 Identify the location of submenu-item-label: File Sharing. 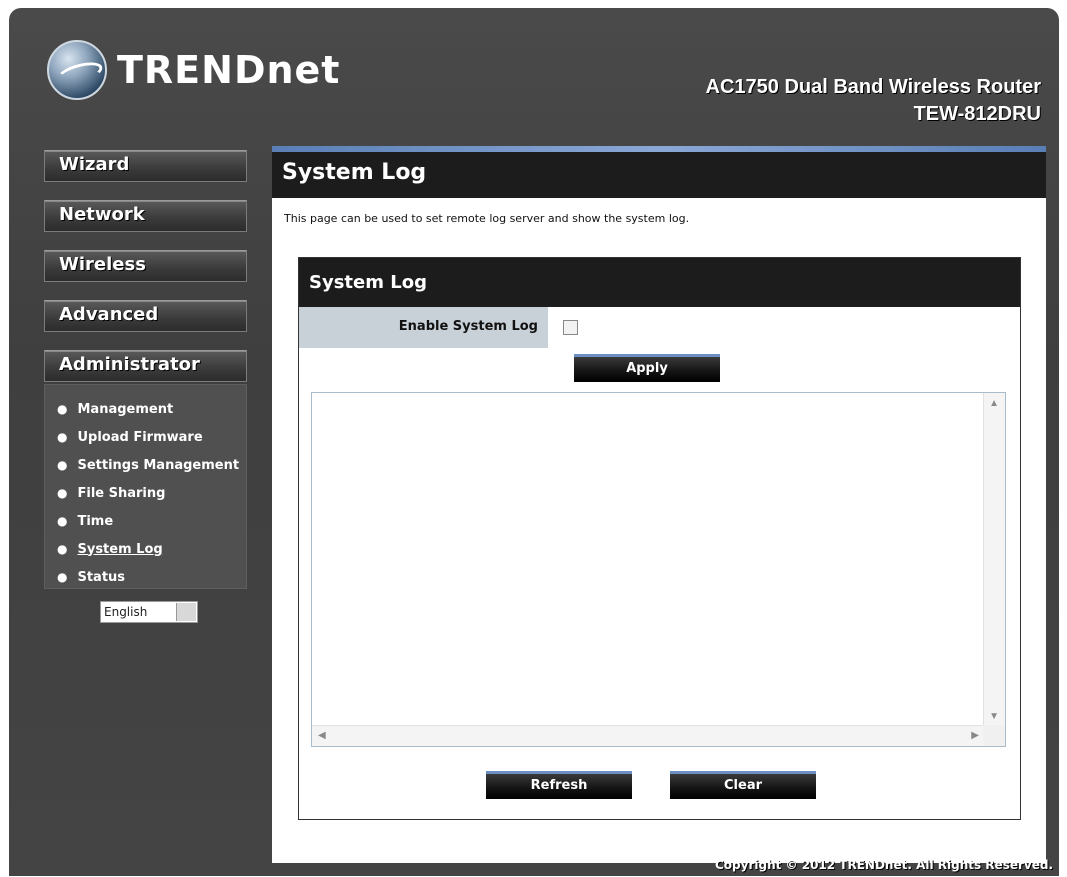
(121, 493).